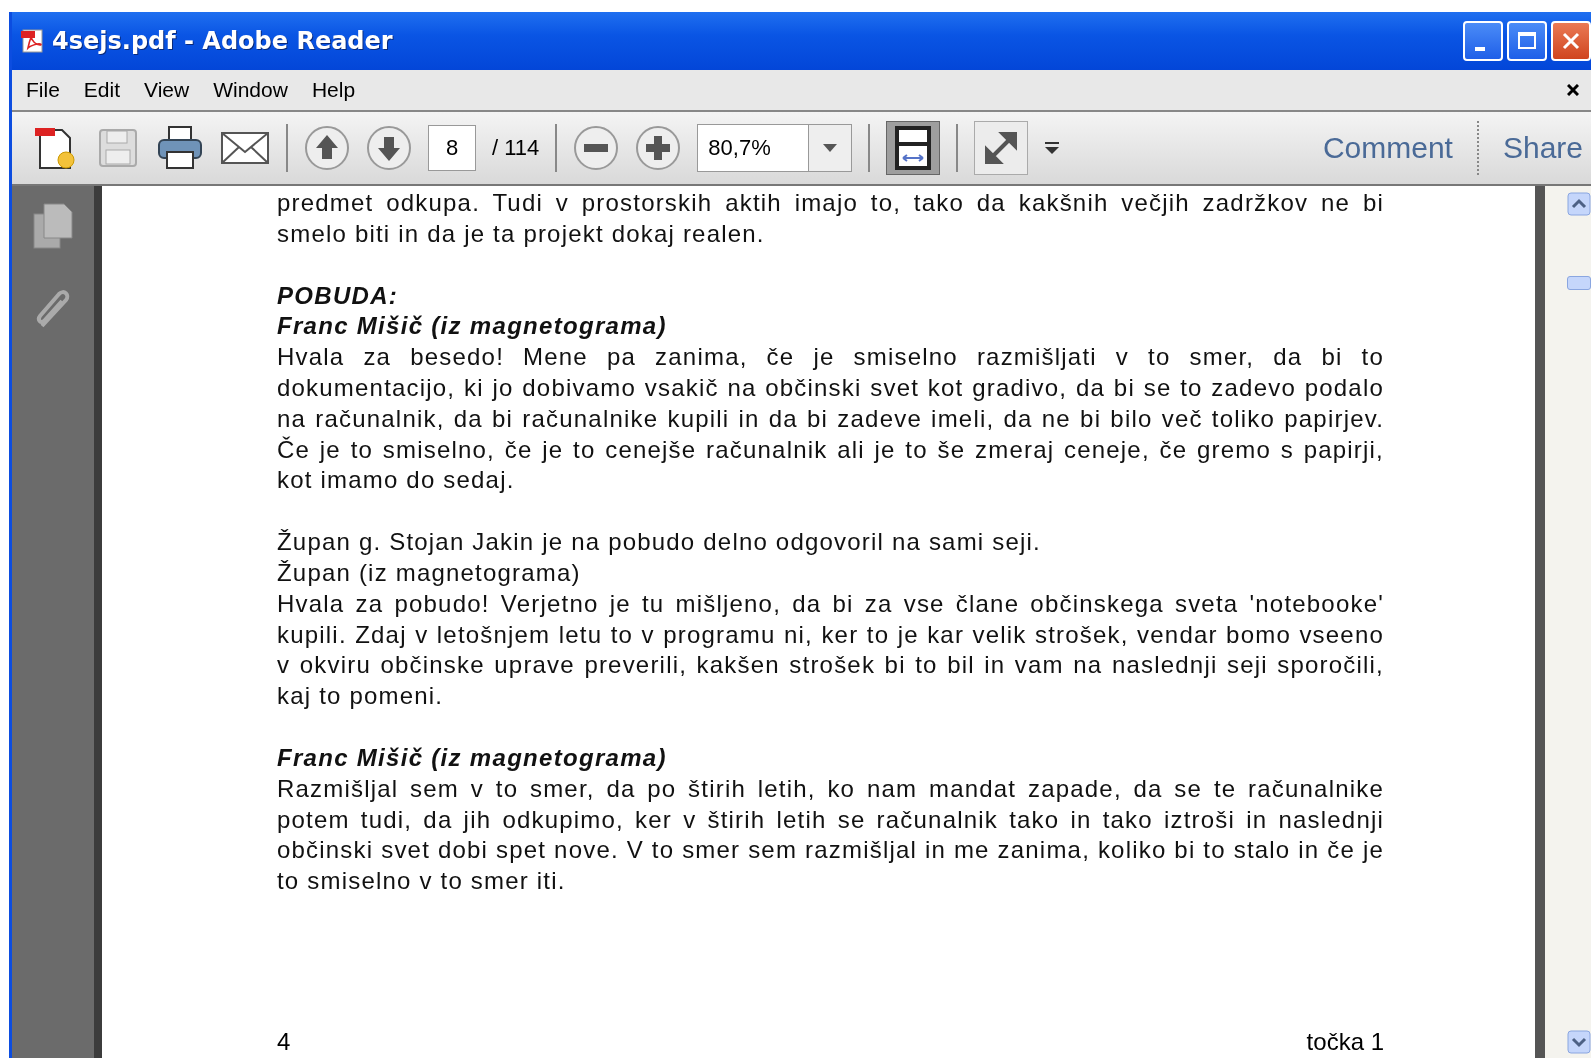 This screenshot has height=1058, width=1591. I want to click on maximize-button, so click(1527, 41).